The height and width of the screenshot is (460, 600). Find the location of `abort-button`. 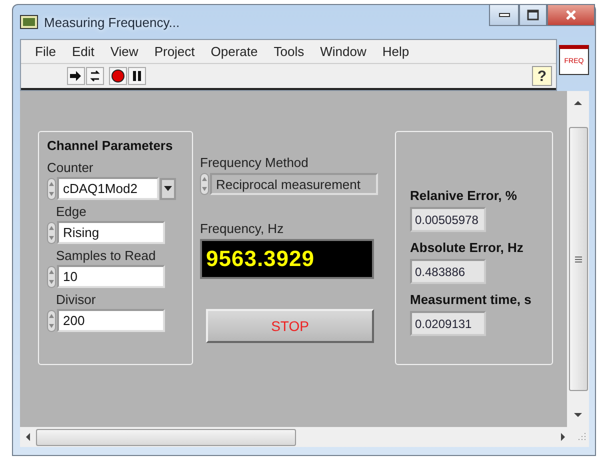

abort-button is located at coordinates (118, 76).